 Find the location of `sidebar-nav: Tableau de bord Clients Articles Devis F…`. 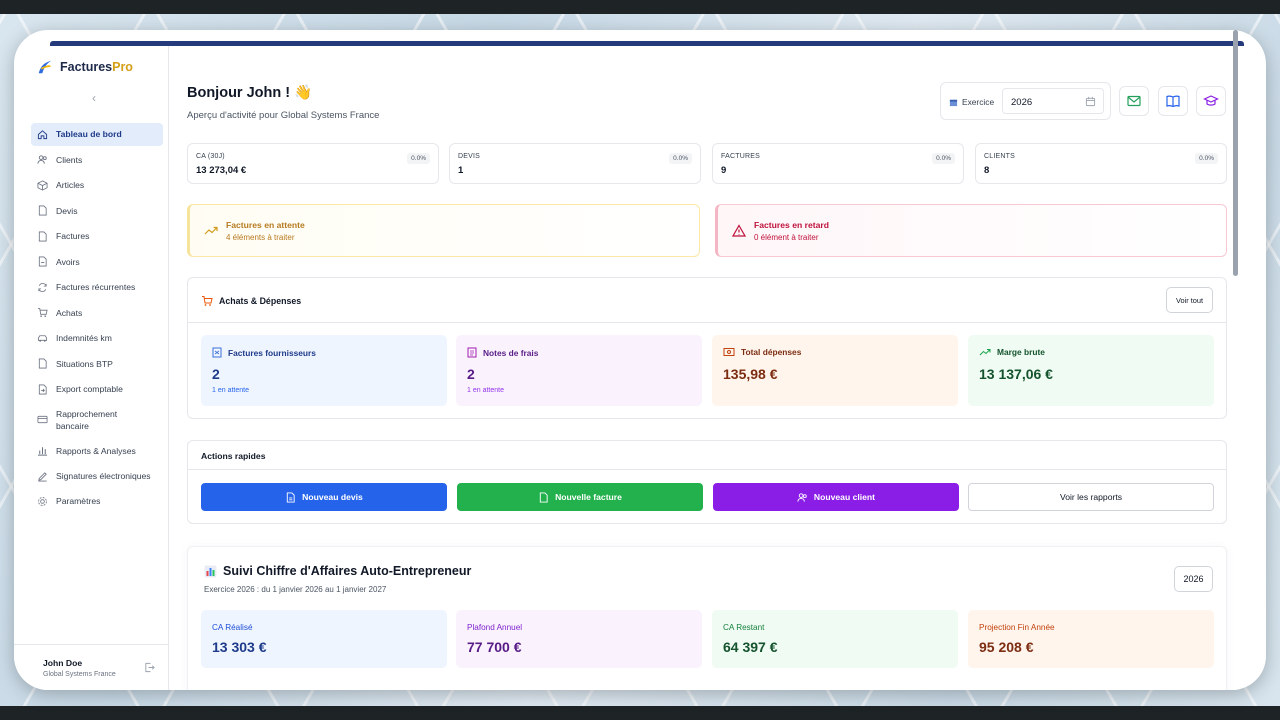

sidebar-nav: Tableau de bord Clients Articles Devis F… is located at coordinates (97, 319).